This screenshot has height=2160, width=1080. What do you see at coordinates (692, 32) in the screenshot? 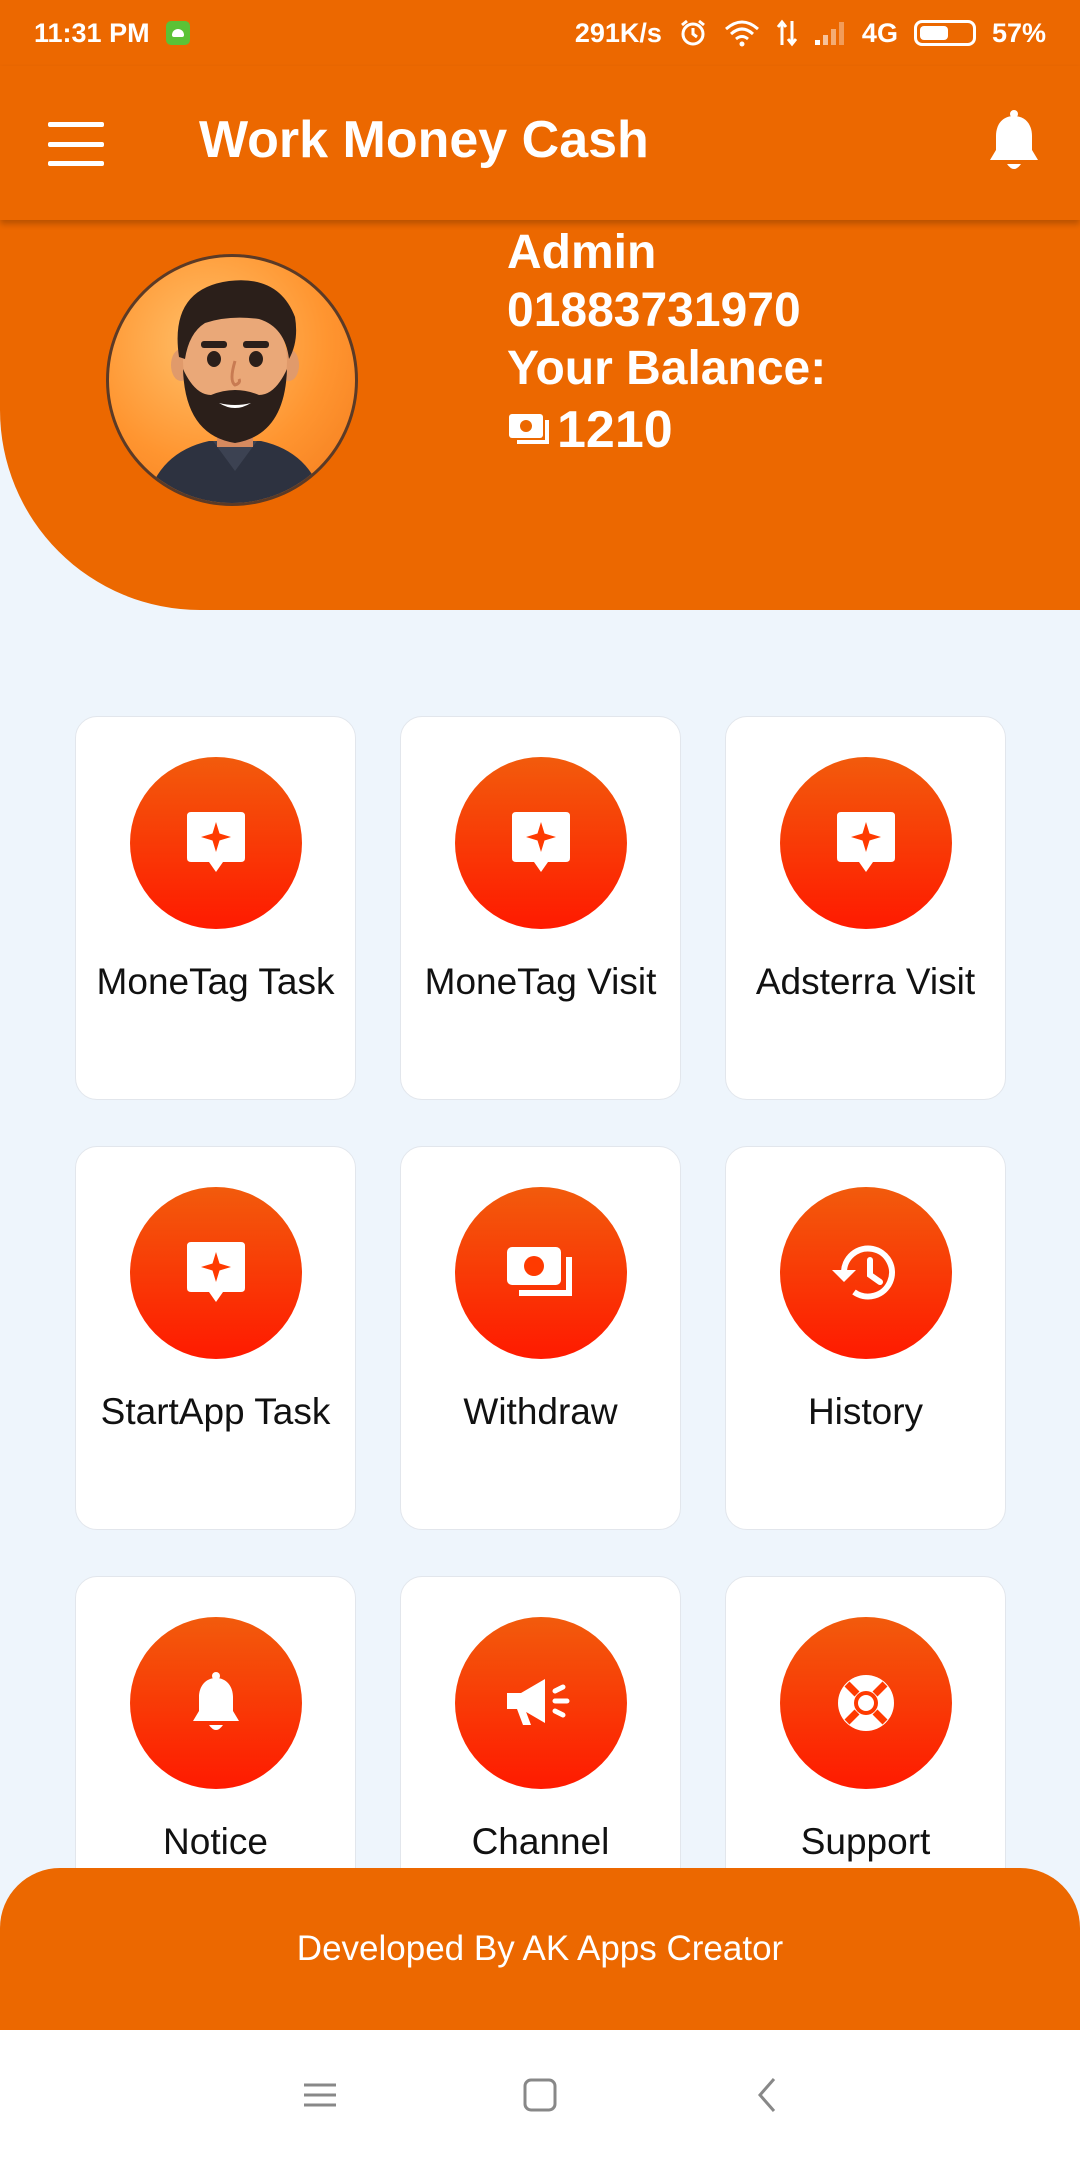
I see `alarm-icon` at bounding box center [692, 32].